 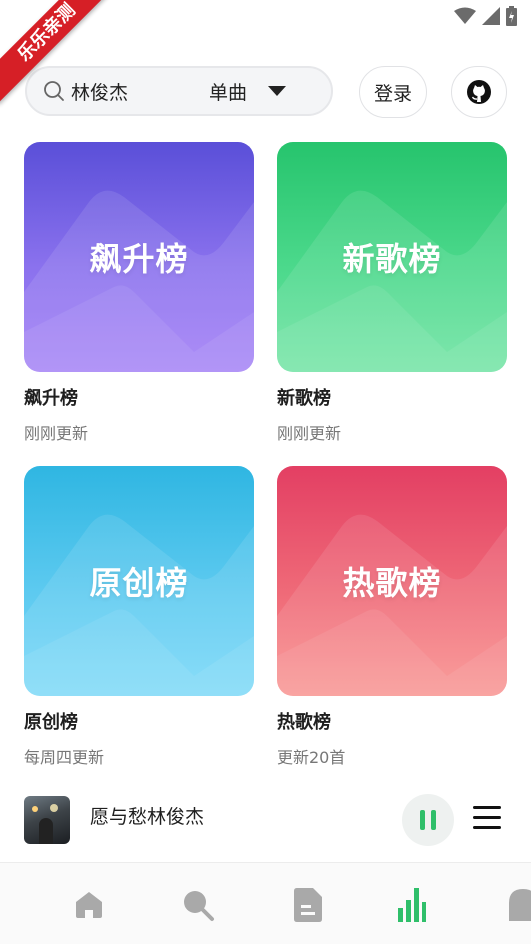 What do you see at coordinates (491, 16) in the screenshot?
I see `signal-icon` at bounding box center [491, 16].